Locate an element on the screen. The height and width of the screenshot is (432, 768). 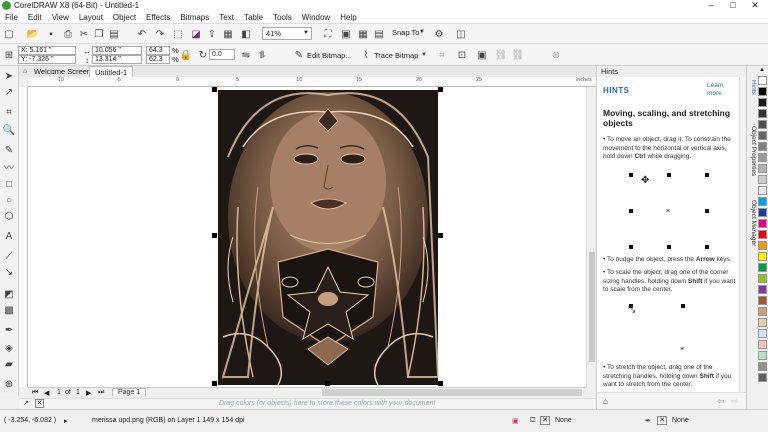
undo-icon: ↶ is located at coordinates (142, 34).